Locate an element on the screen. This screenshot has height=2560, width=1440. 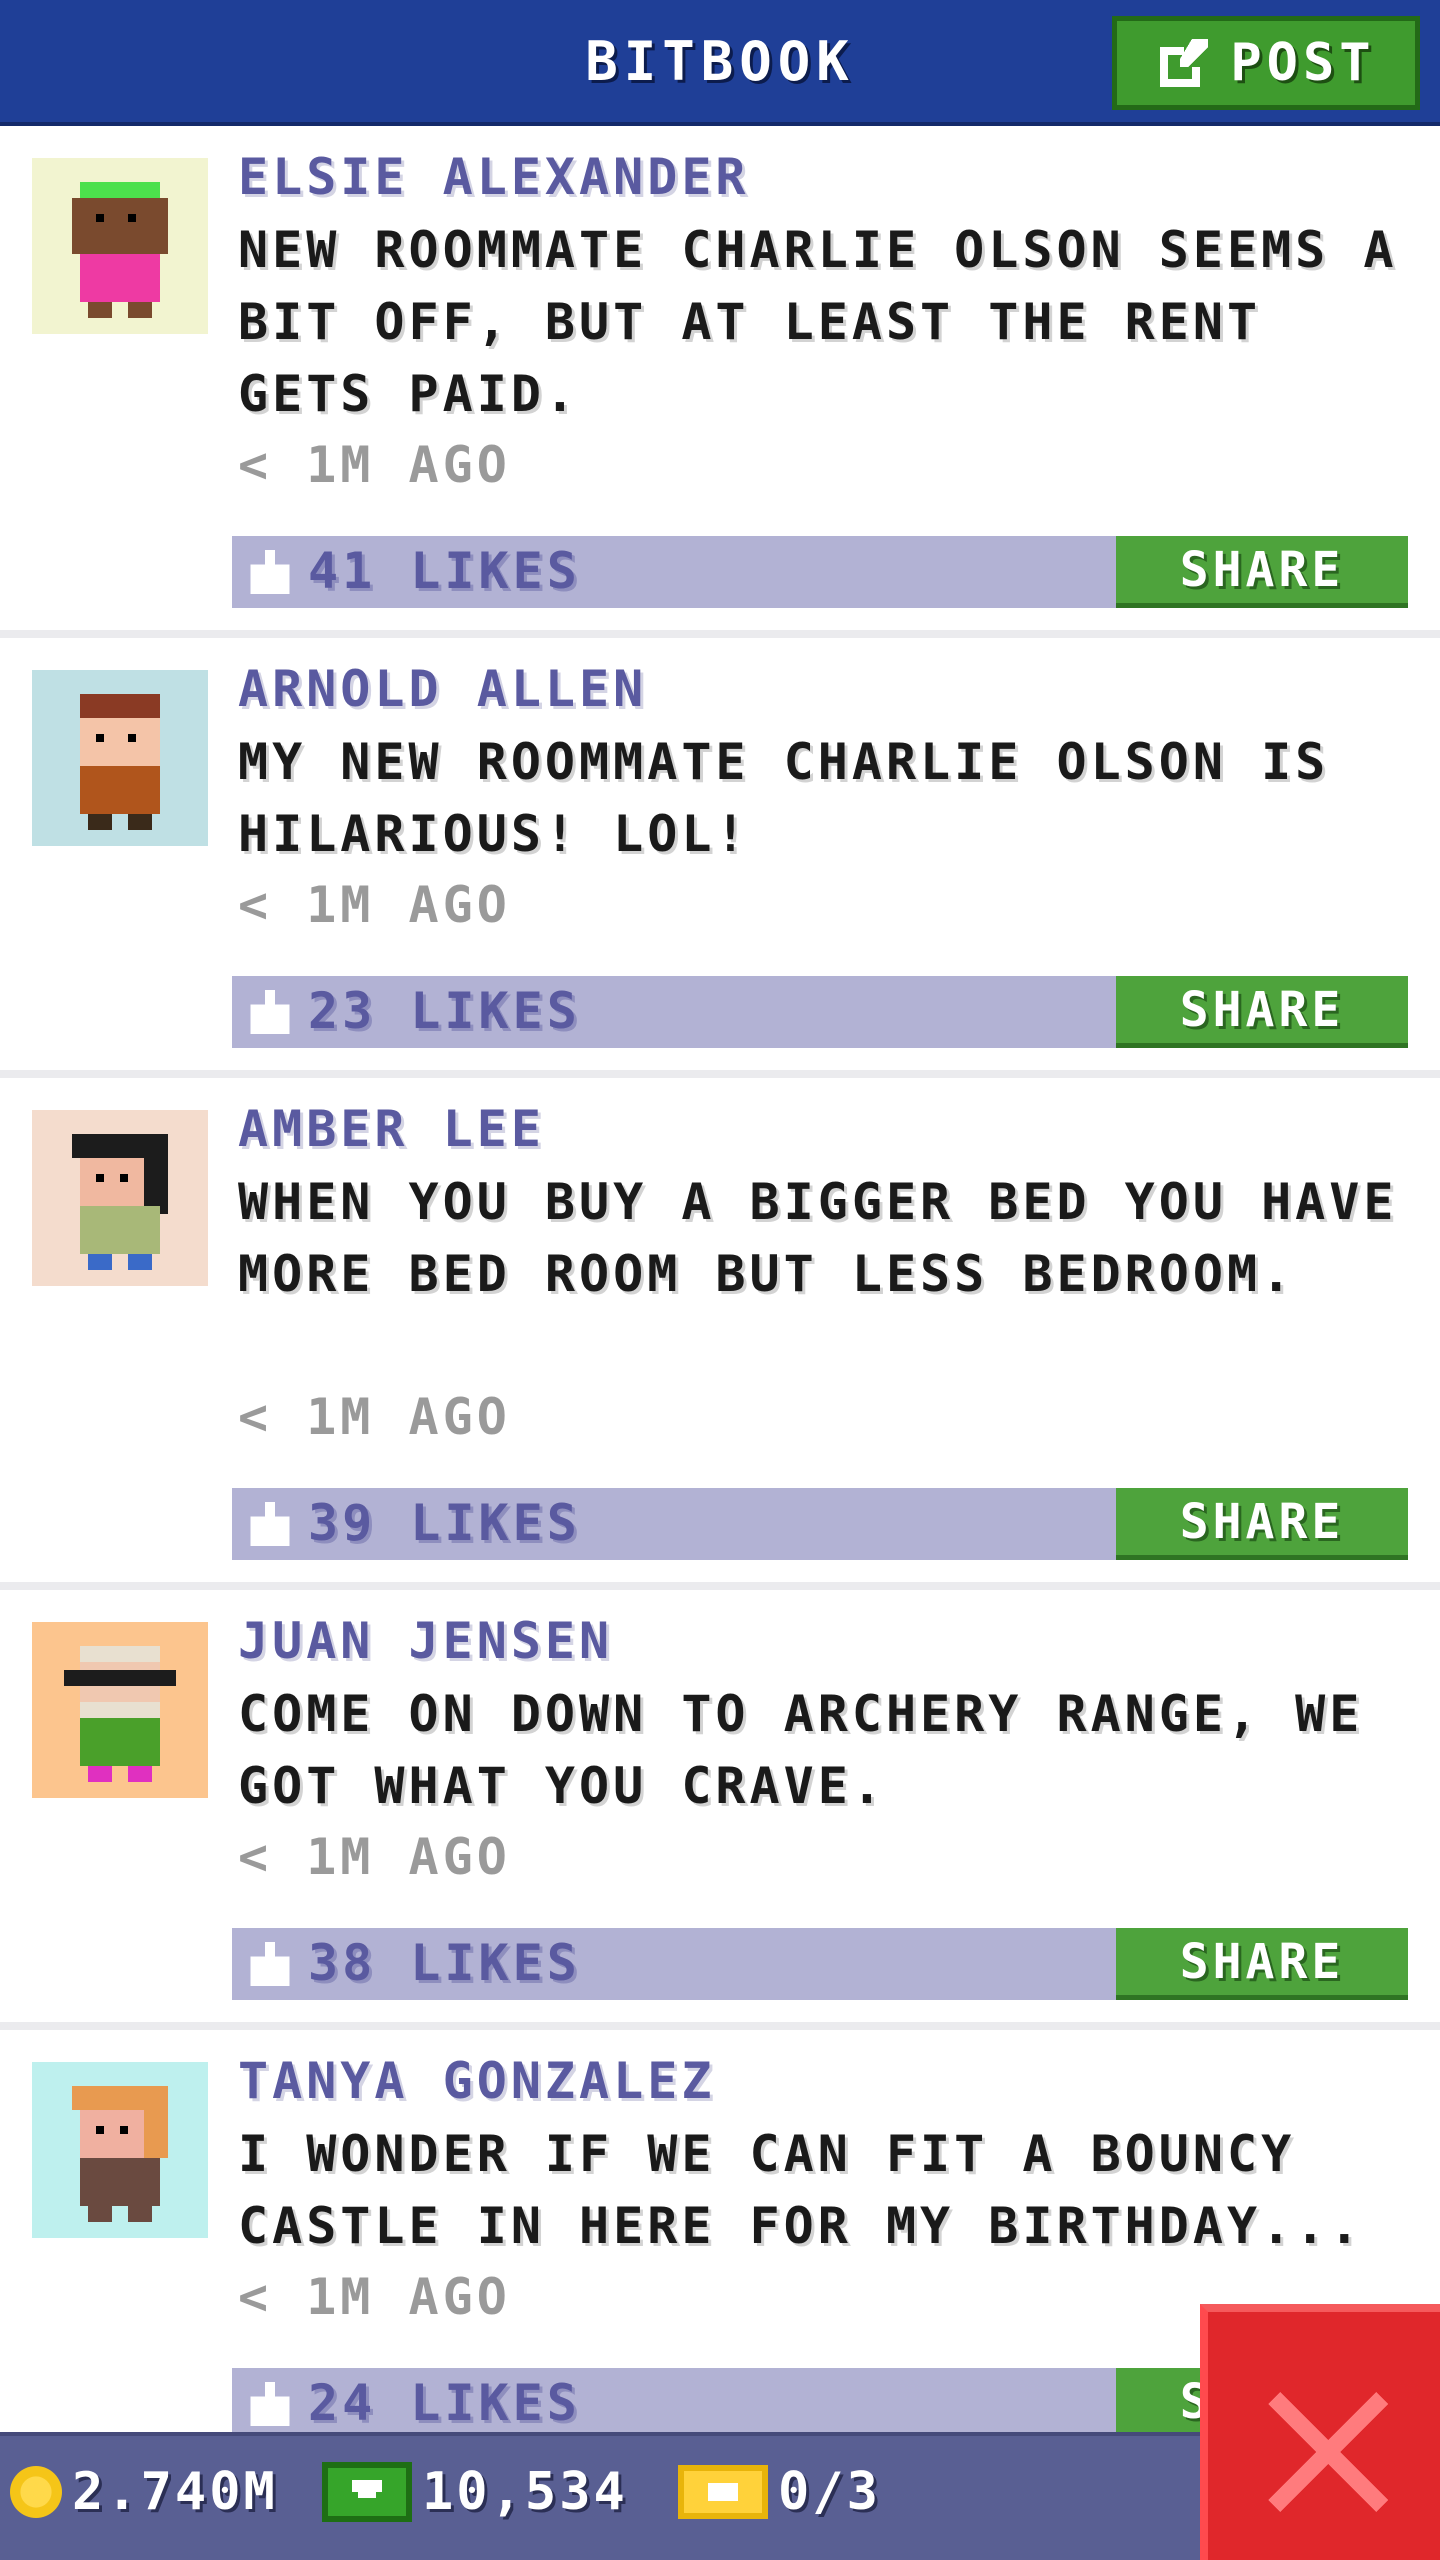
likes-count: 23 LIKES is located at coordinates (444, 1011).